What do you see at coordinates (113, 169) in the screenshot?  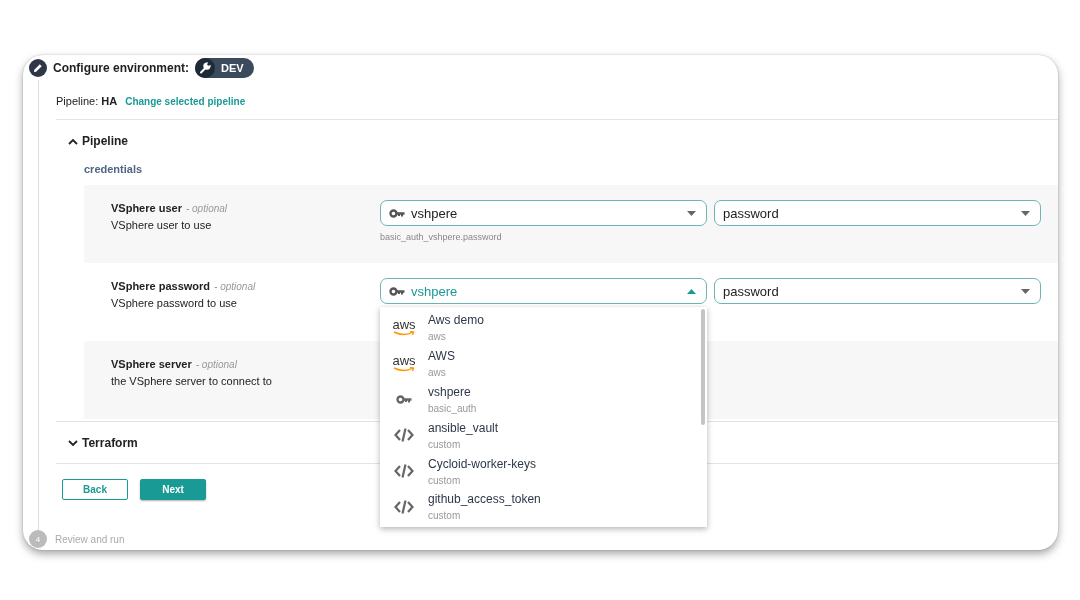 I see `group-label: credentials` at bounding box center [113, 169].